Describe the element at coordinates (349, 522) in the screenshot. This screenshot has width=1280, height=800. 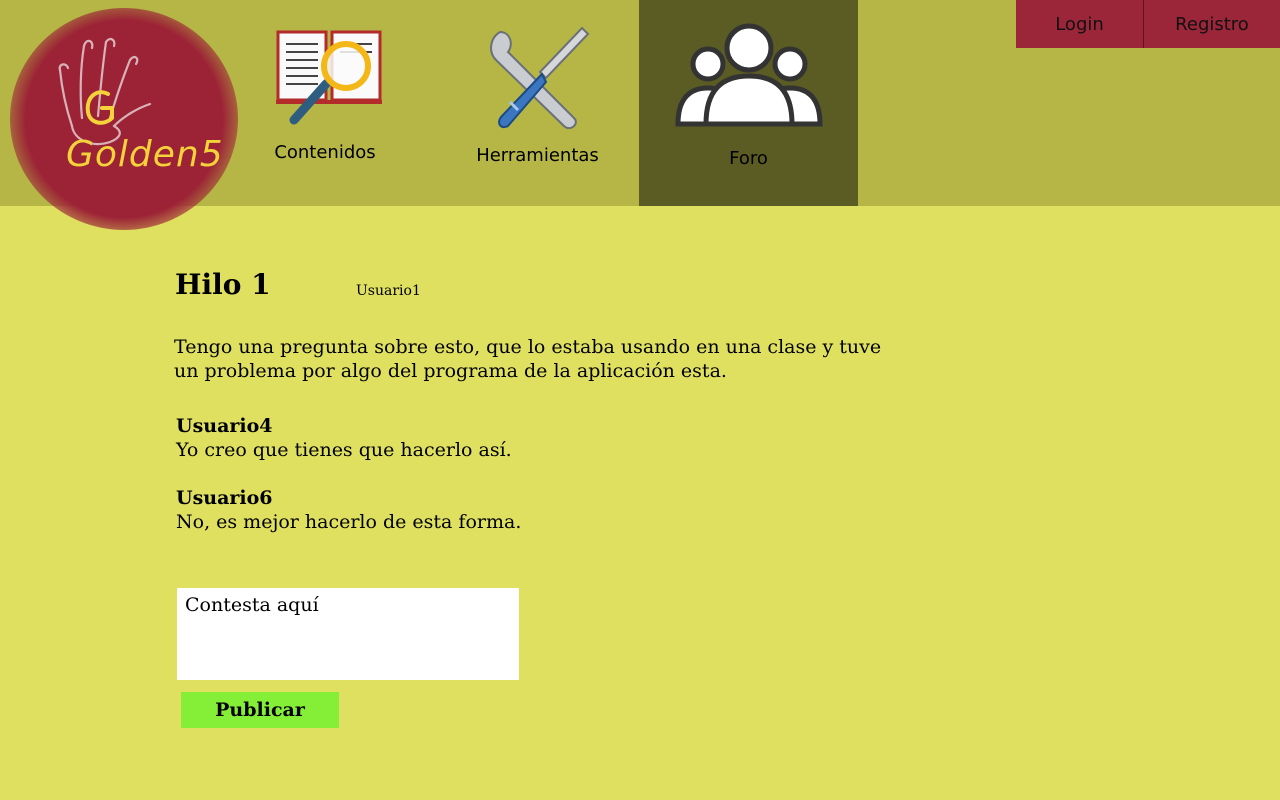
I see `reply-text: No, es mejor hacerlo de esta forma.` at that location.